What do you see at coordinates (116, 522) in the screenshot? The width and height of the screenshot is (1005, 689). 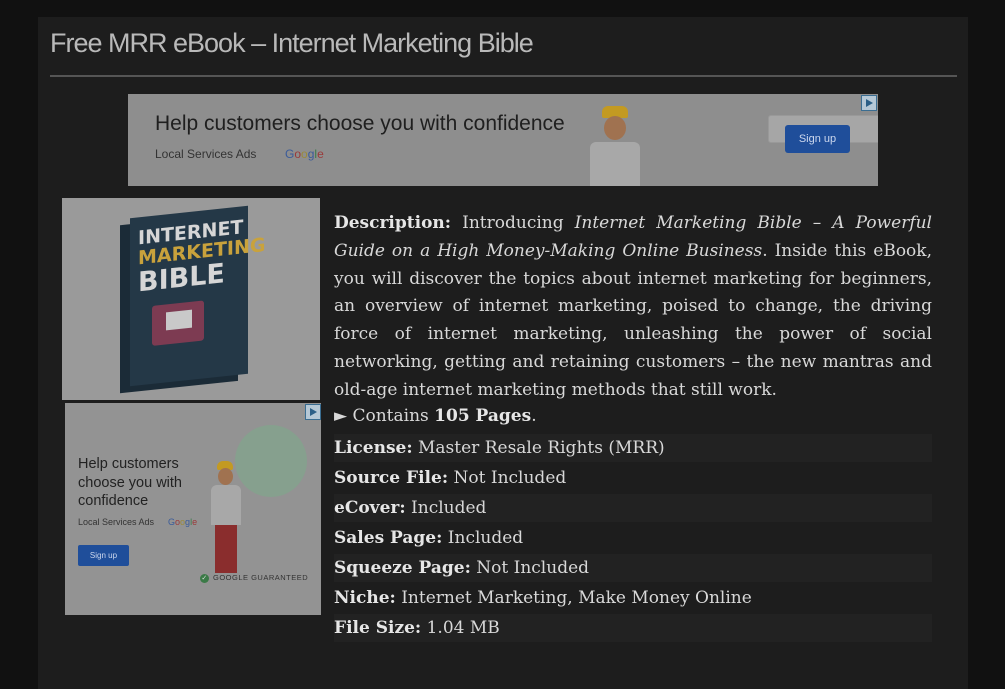 I see `side-ad-subtitle: Local Services Ads` at bounding box center [116, 522].